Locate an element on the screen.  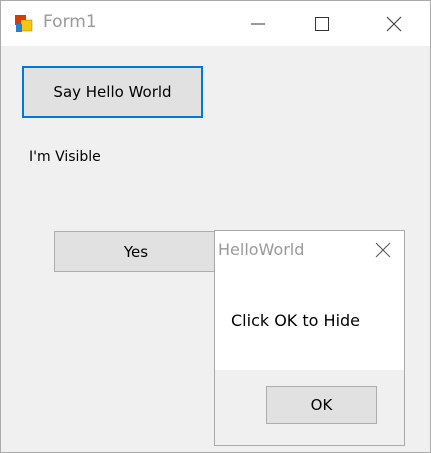
dialog-close-button is located at coordinates (383, 250).